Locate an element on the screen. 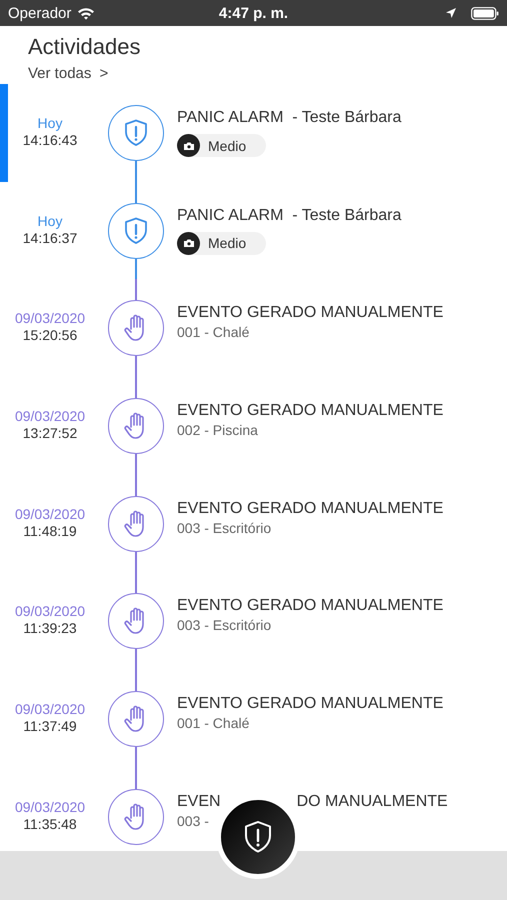  event-time: 13:27:52 is located at coordinates (50, 433).